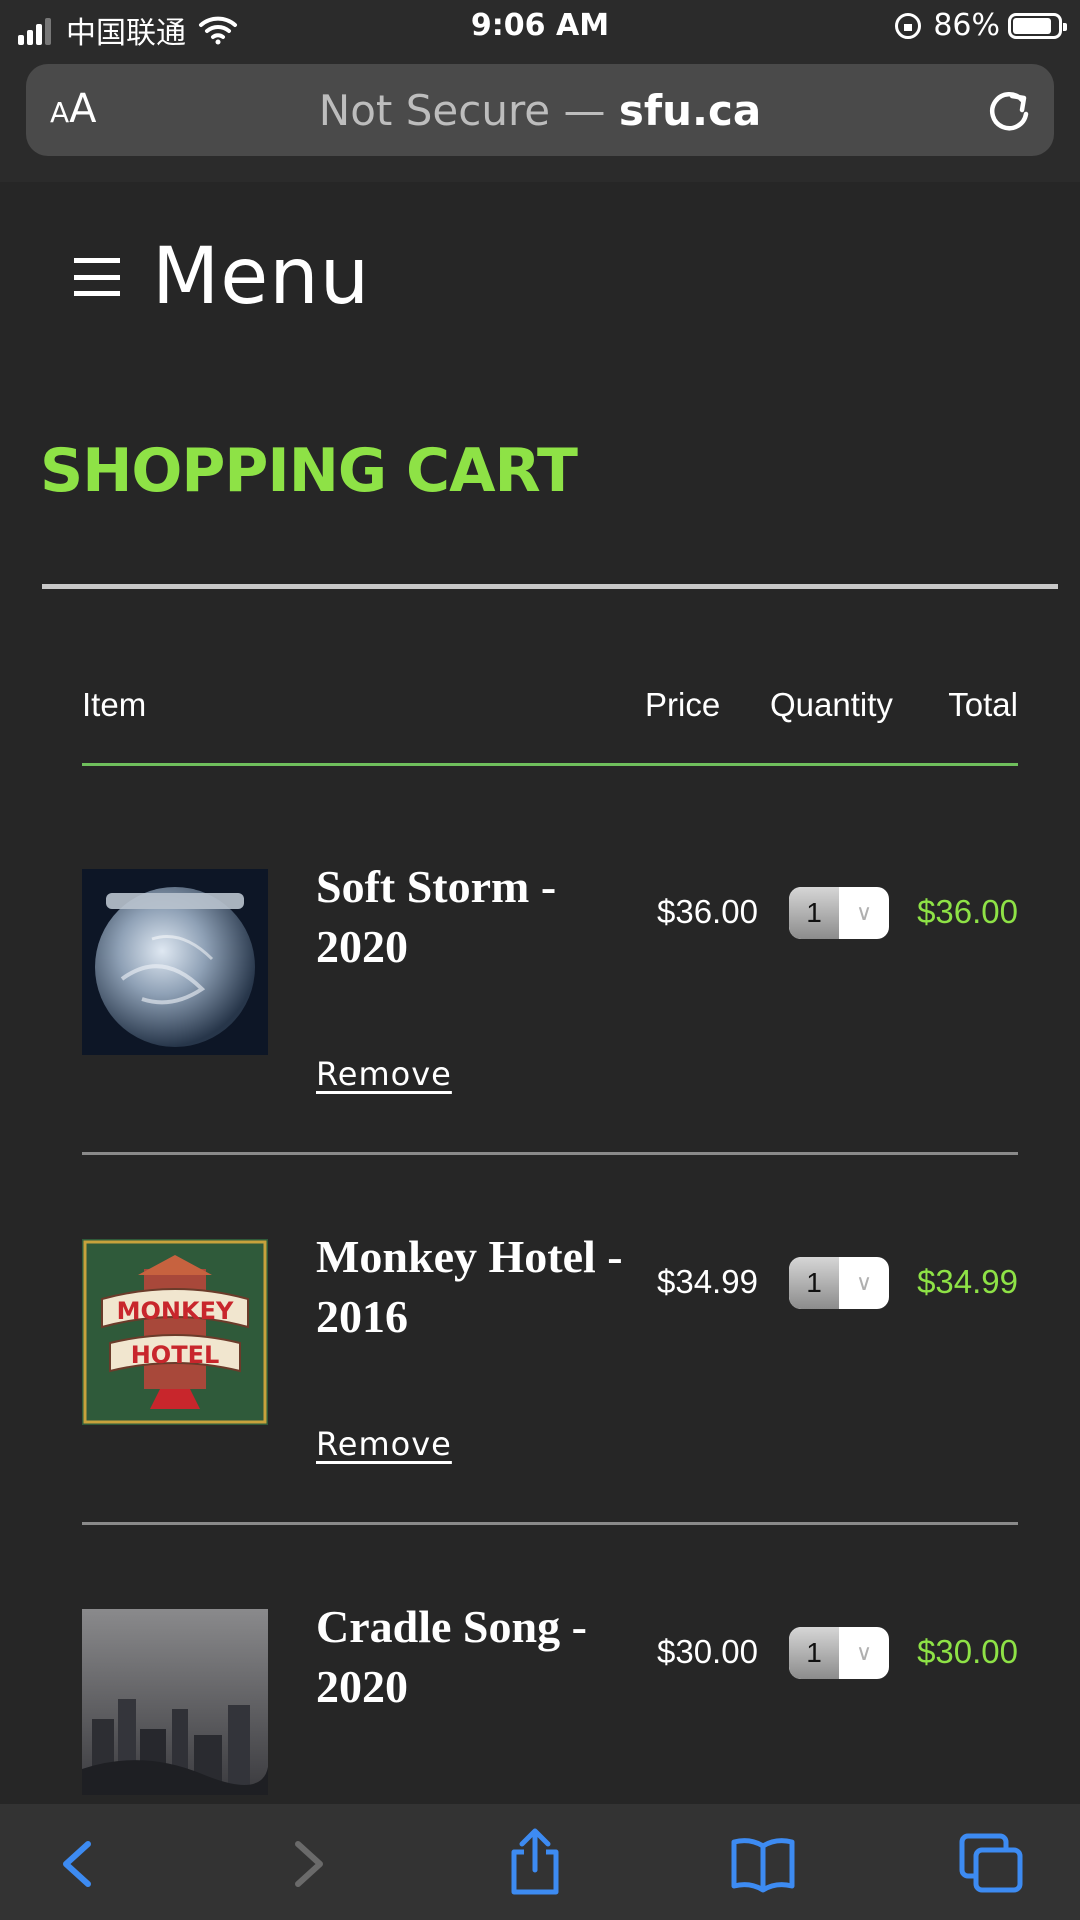 This screenshot has width=1080, height=1920. I want to click on url-domain: sfu.ca, so click(690, 110).